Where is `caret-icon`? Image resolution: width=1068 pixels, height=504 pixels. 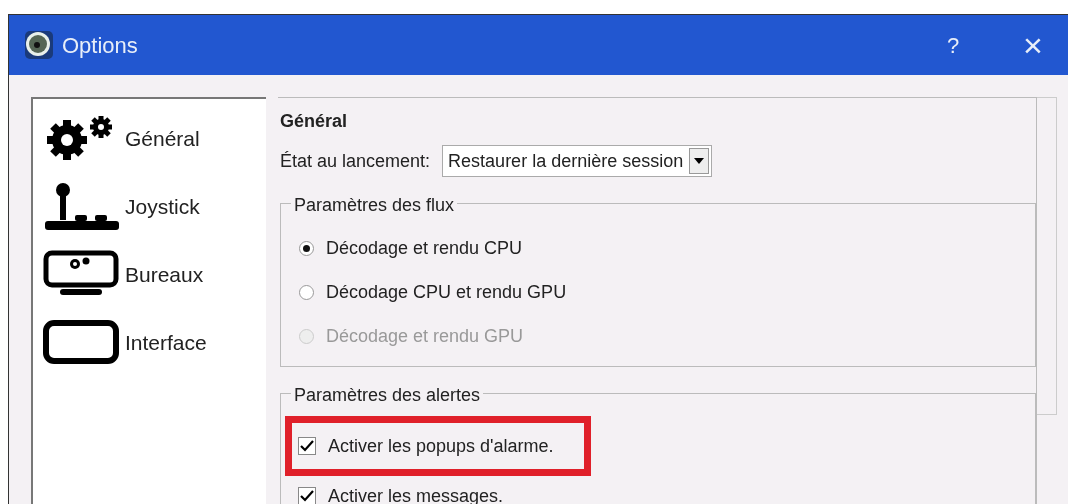 caret-icon is located at coordinates (699, 161).